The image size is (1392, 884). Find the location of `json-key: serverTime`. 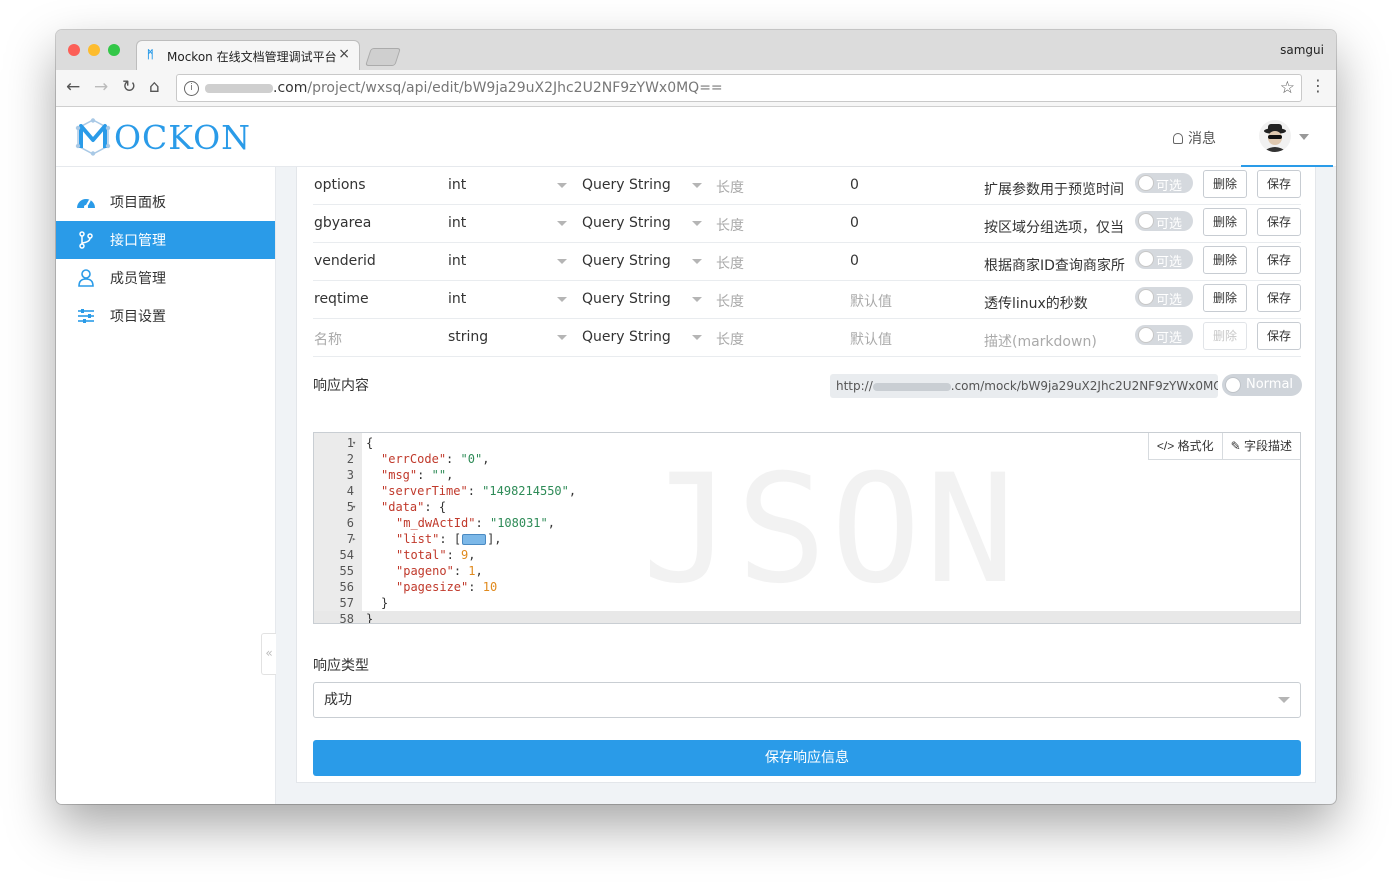

json-key: serverTime is located at coordinates (424, 491).